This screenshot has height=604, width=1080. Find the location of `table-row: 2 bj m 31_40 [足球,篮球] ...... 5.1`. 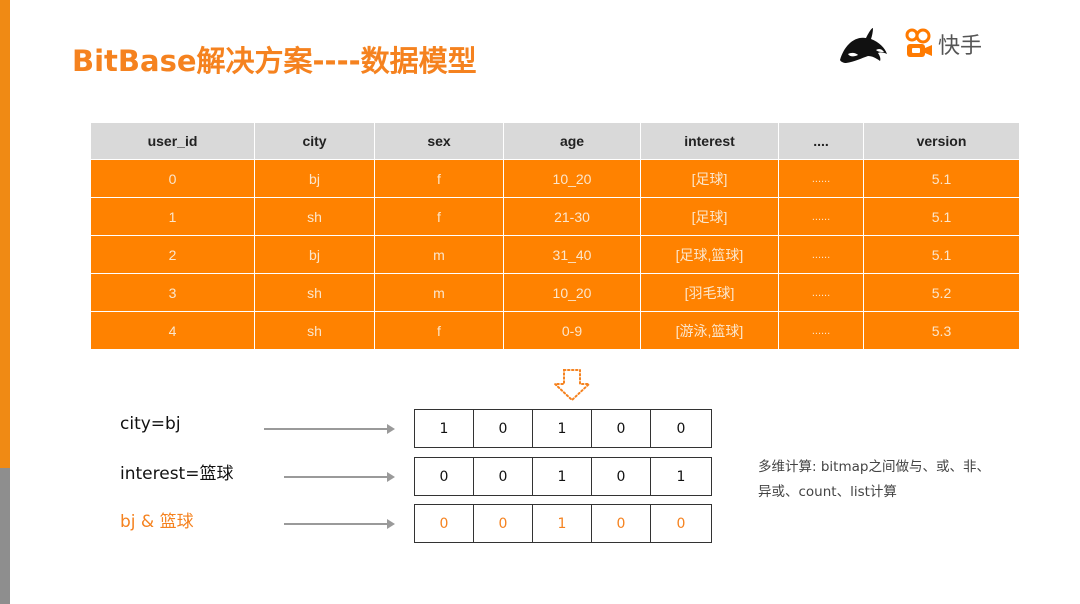

table-row: 2 bj m 31_40 [足球,篮球] ...... 5.1 is located at coordinates (555, 254).